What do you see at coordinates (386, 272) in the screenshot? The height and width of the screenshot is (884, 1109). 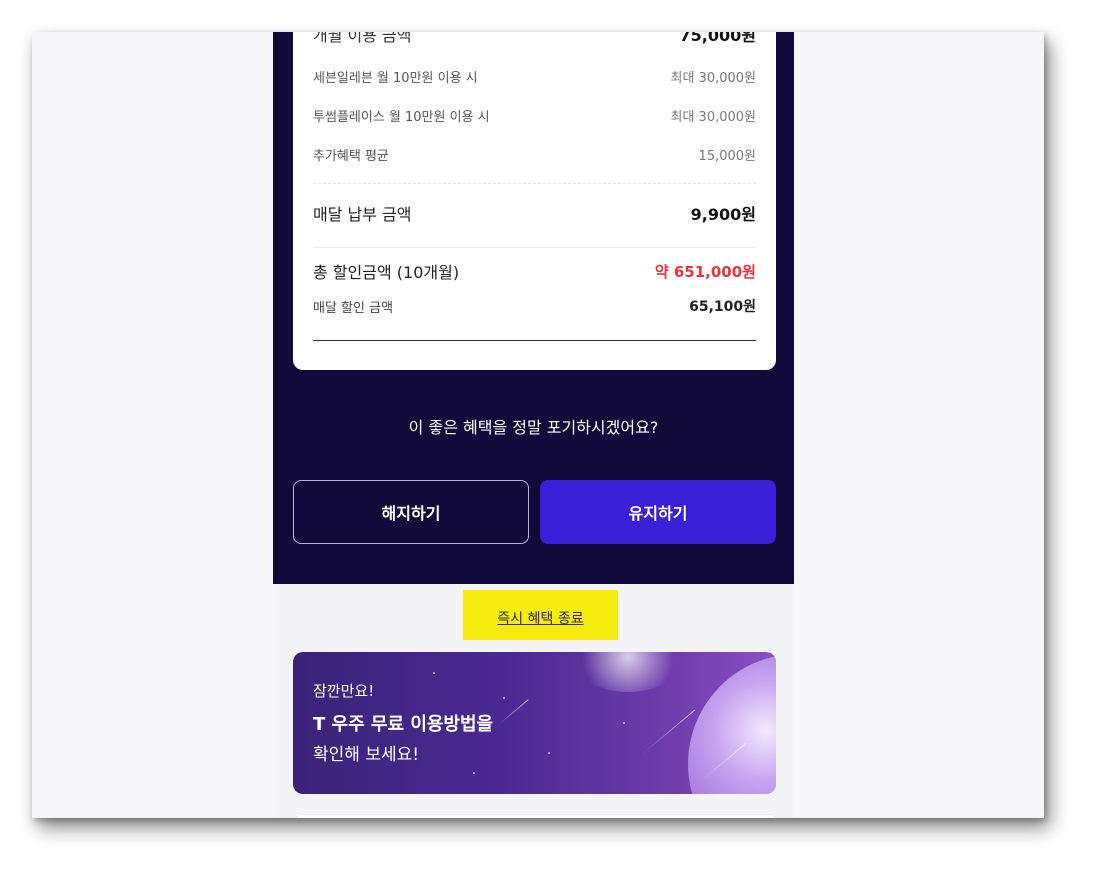 I see `row-label: 총 할인금액 (10개월)` at bounding box center [386, 272].